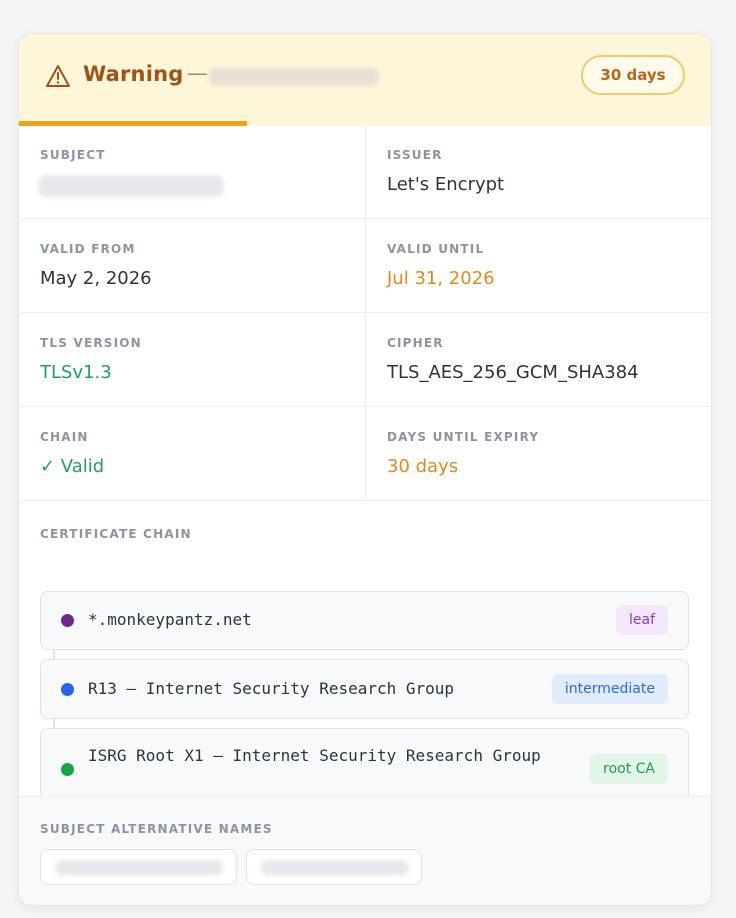 The height and width of the screenshot is (918, 736). Describe the element at coordinates (538, 360) in the screenshot. I see `cipher-cell: CIPHER TLS_AES_256_GCM_SHA384` at that location.